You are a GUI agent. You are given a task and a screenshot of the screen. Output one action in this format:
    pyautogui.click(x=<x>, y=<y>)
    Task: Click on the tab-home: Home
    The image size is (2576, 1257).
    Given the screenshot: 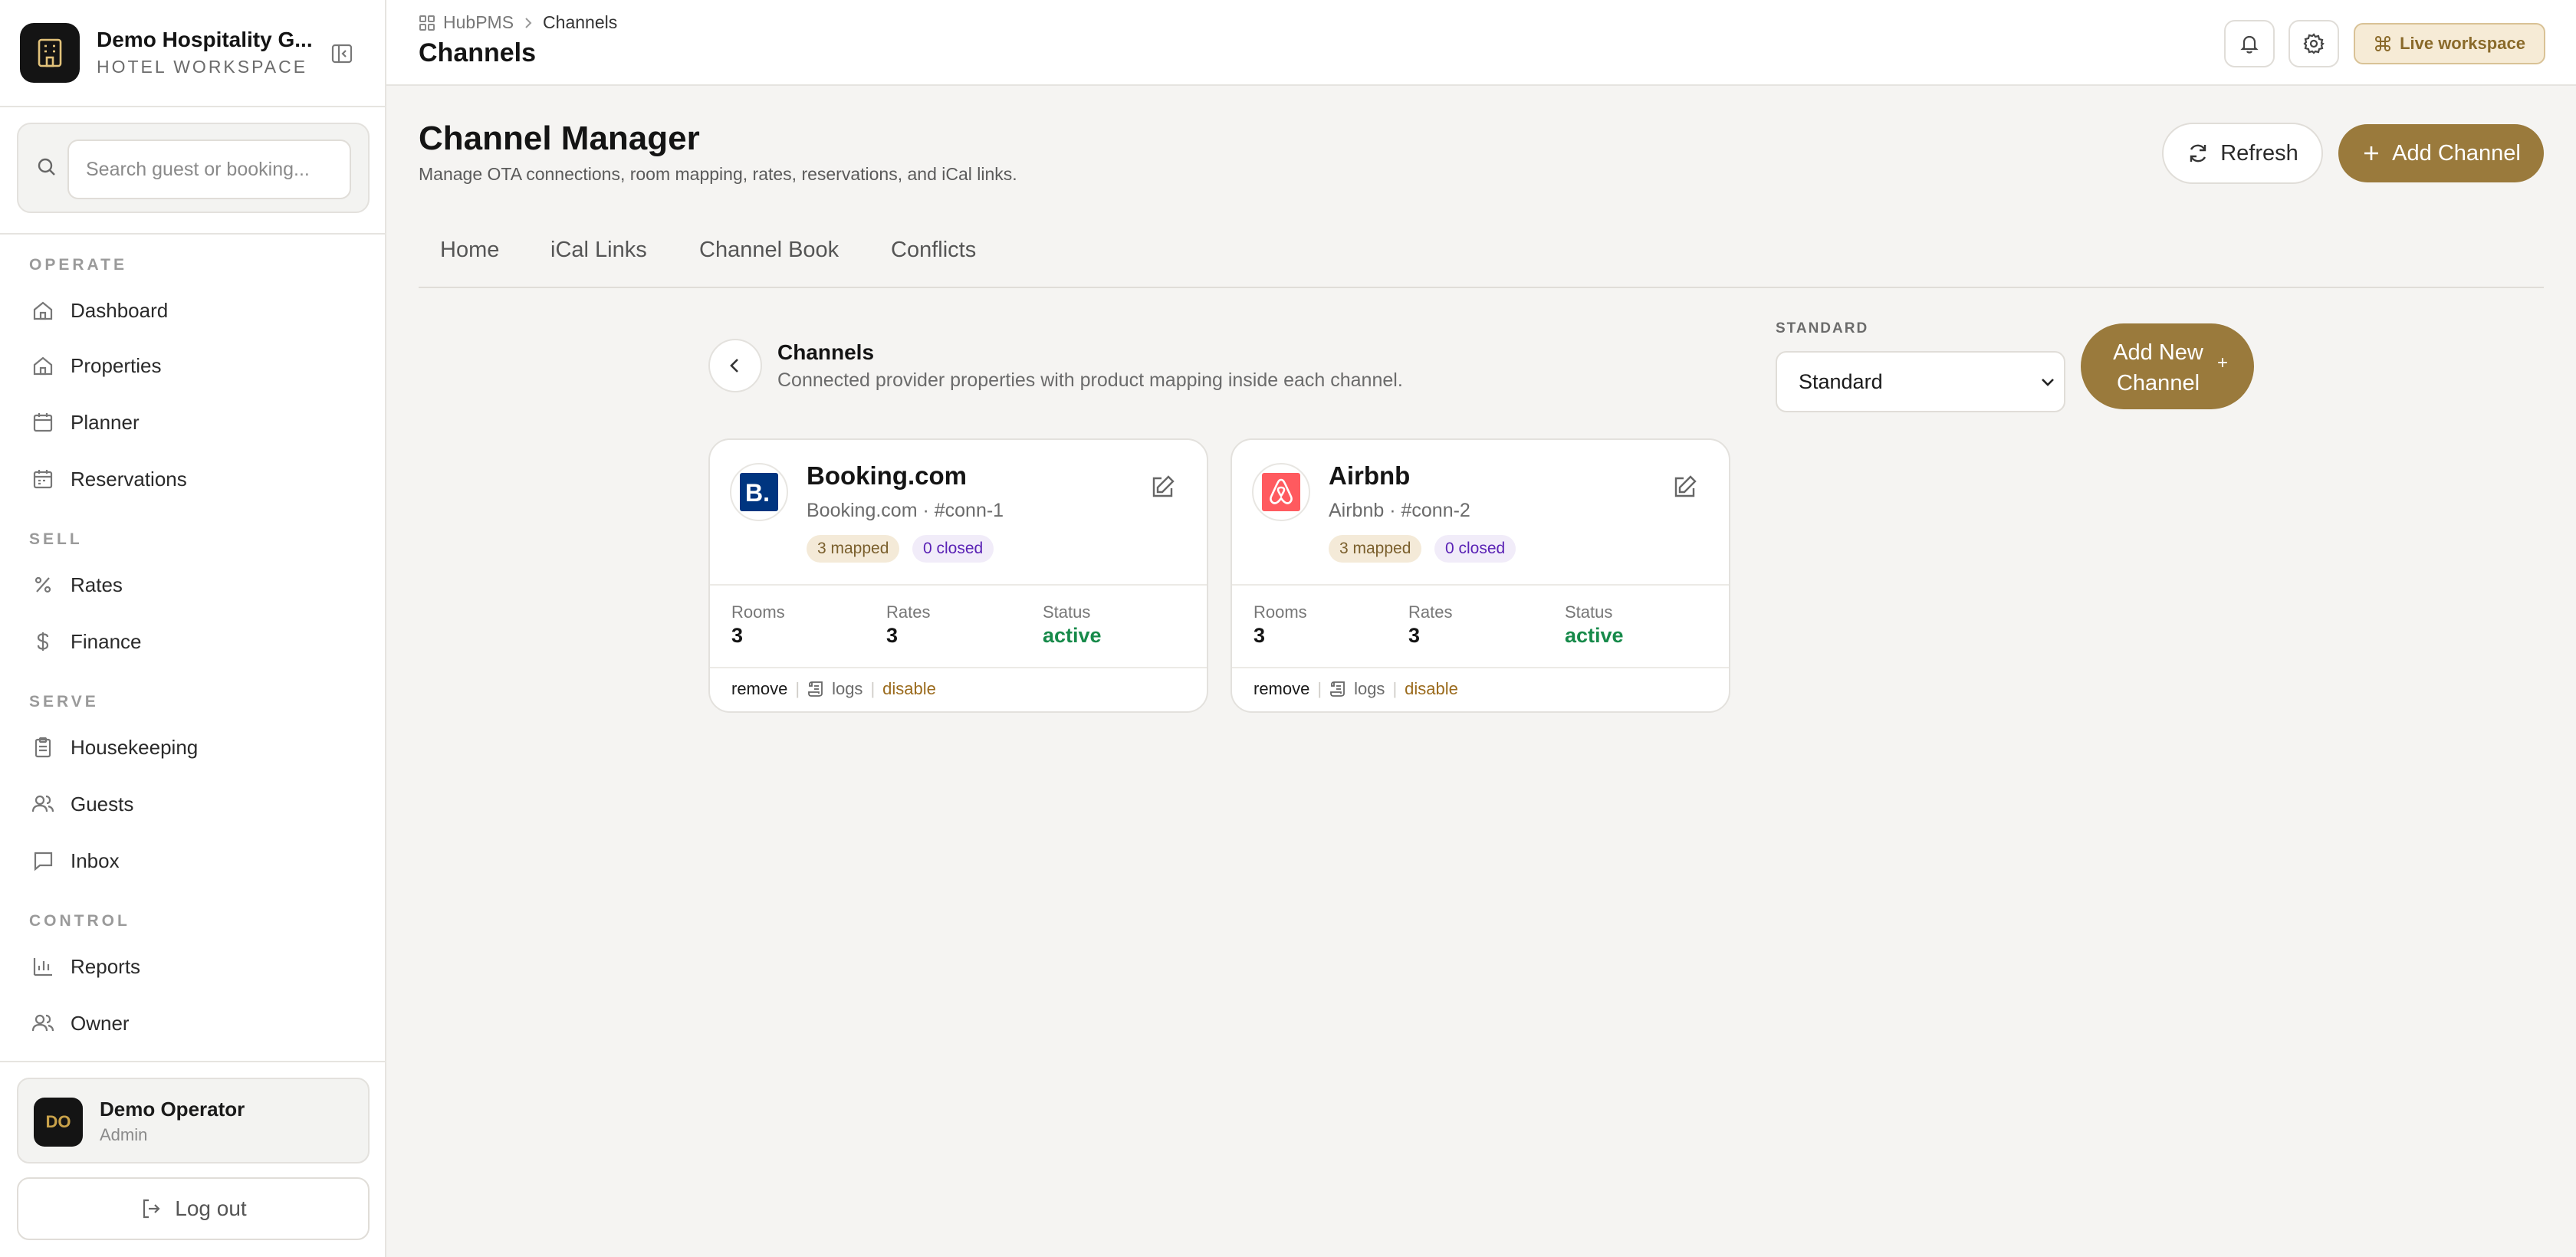 What is the action you would take?
    pyautogui.click(x=470, y=251)
    